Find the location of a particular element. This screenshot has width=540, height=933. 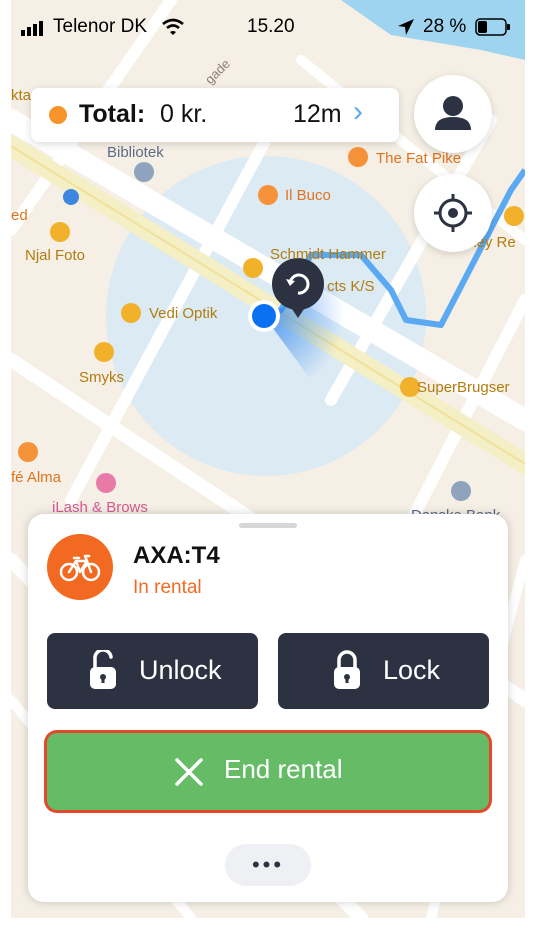

unlock-button: Unlock is located at coordinates (152, 671).